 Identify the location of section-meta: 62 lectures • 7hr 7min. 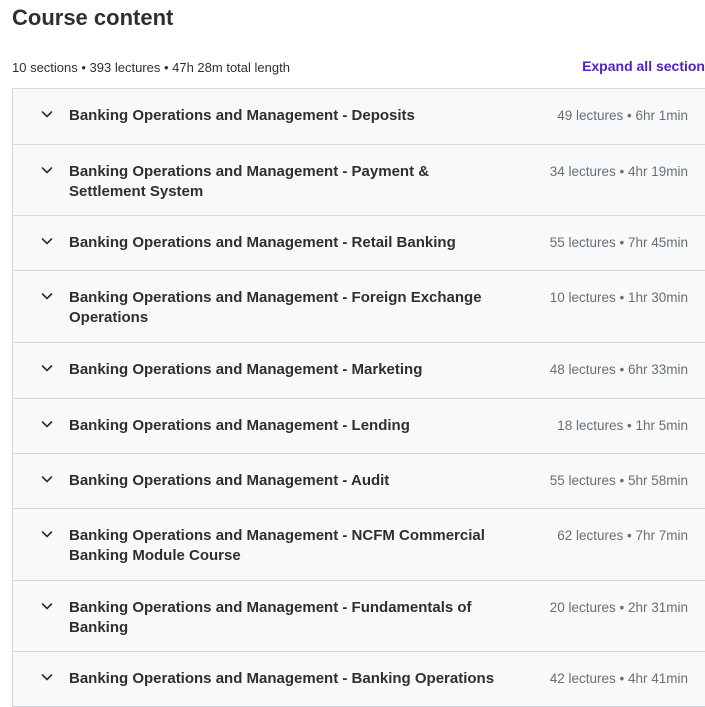
(622, 535).